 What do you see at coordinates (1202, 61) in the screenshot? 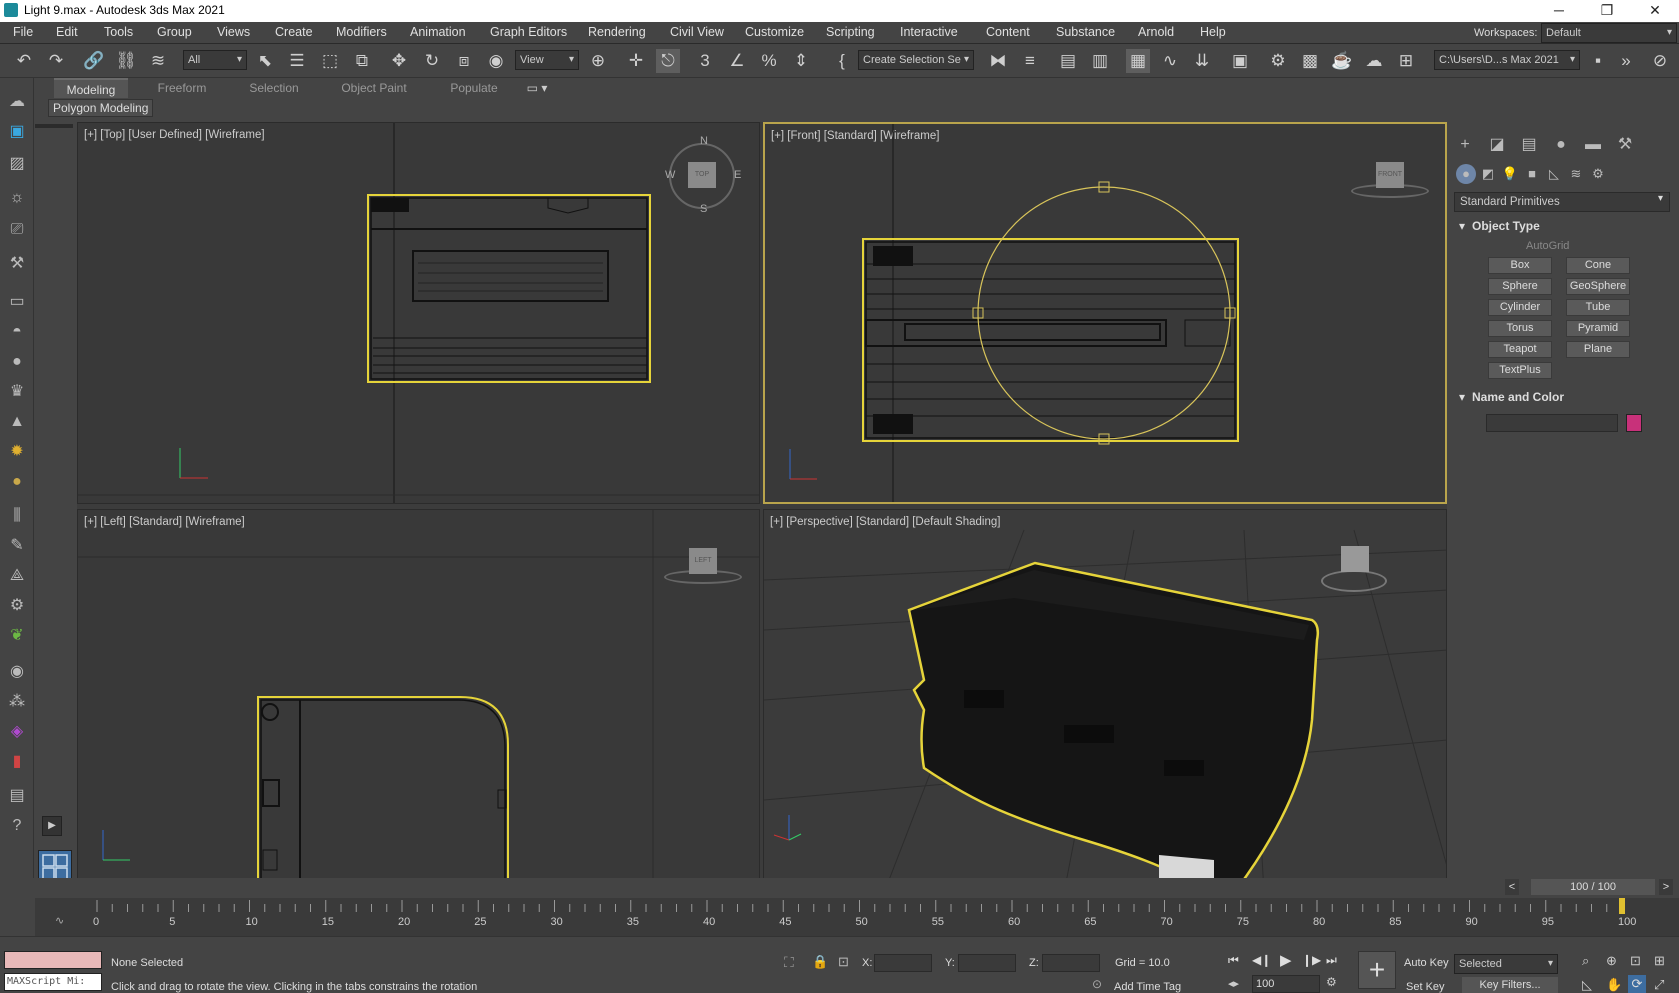
I see `schematic-view-icon: ⇊` at bounding box center [1202, 61].